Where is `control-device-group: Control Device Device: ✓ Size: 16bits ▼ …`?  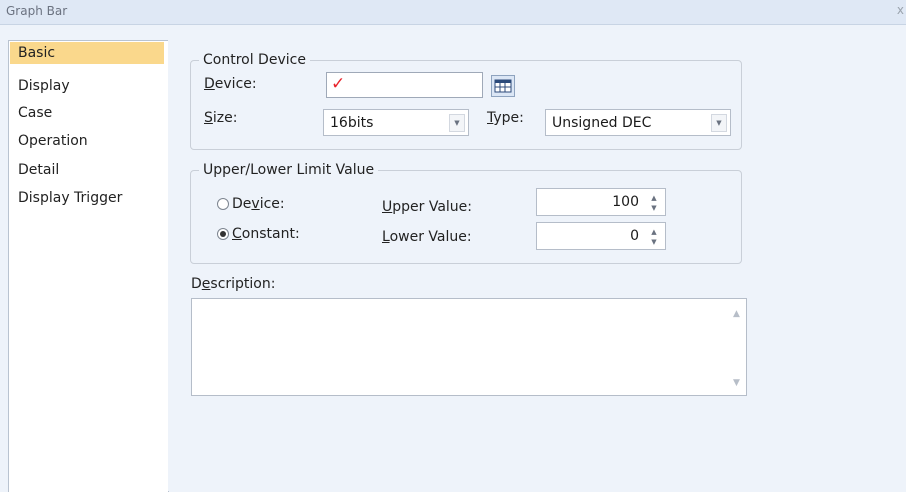
control-device-group: Control Device Device: ✓ Size: 16bits ▼ … is located at coordinates (466, 100).